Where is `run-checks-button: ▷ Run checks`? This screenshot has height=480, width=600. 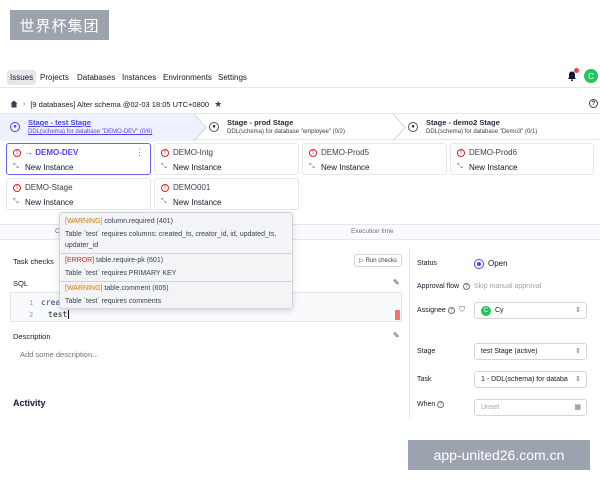 run-checks-button: ▷ Run checks is located at coordinates (378, 260).